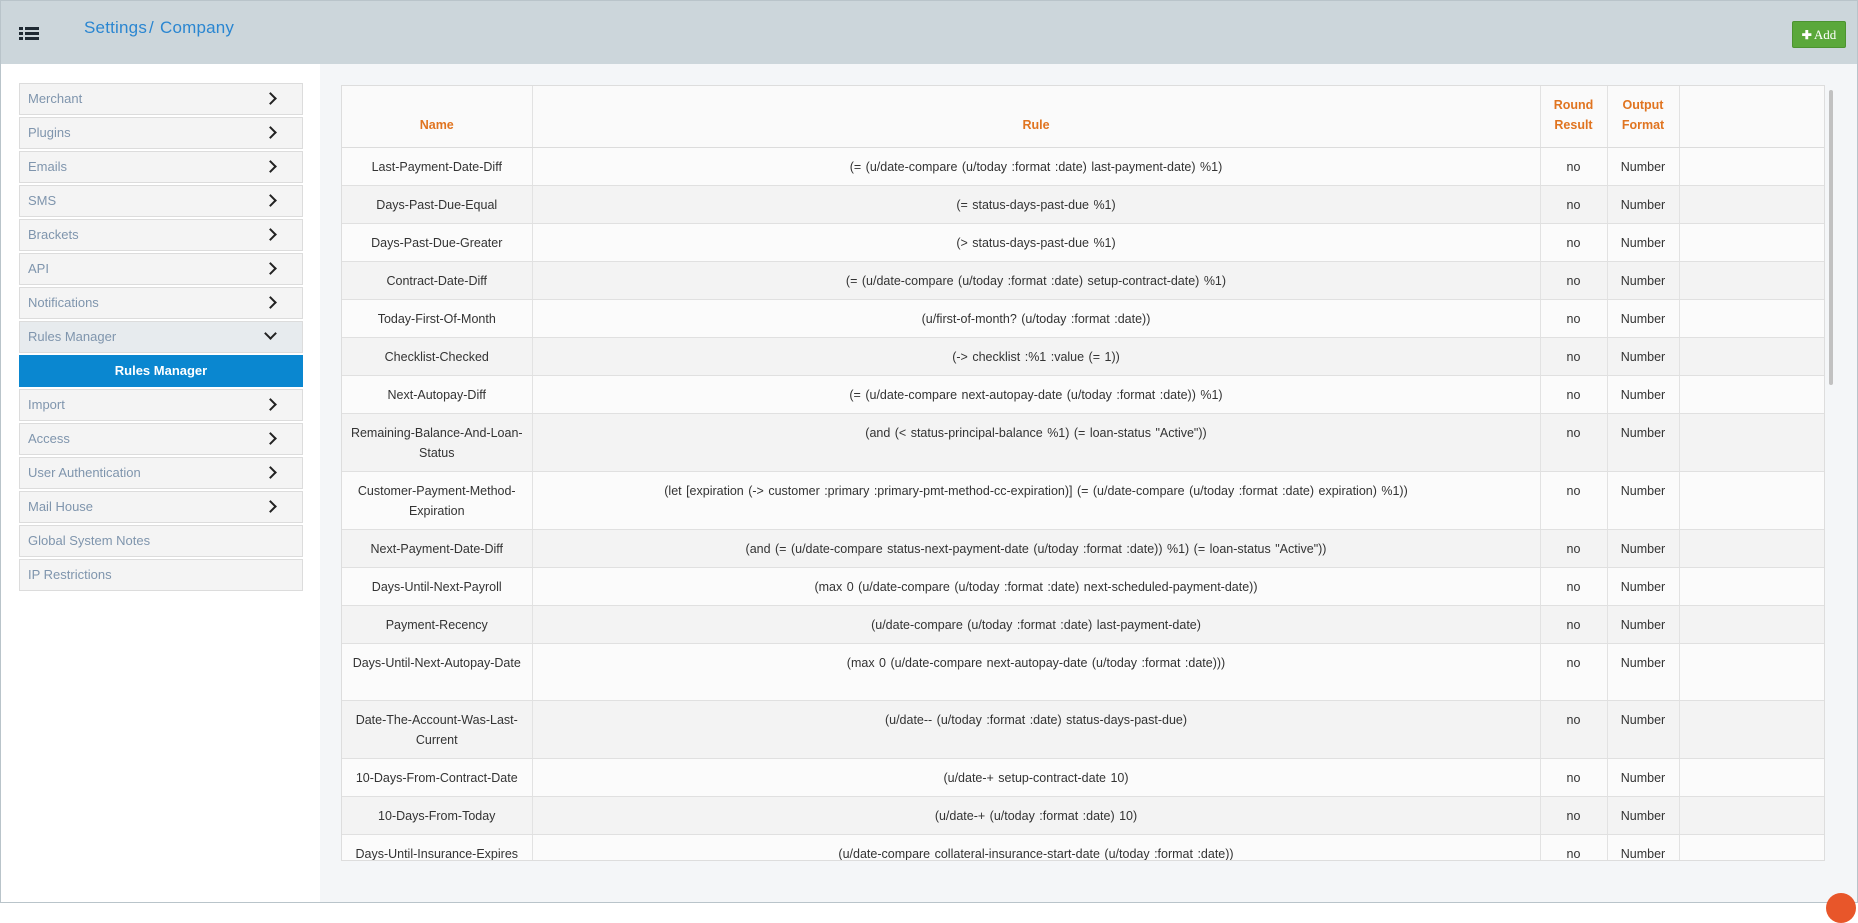 The width and height of the screenshot is (1858, 923). What do you see at coordinates (1643, 117) in the screenshot?
I see `column-header-output-format: Output Format` at bounding box center [1643, 117].